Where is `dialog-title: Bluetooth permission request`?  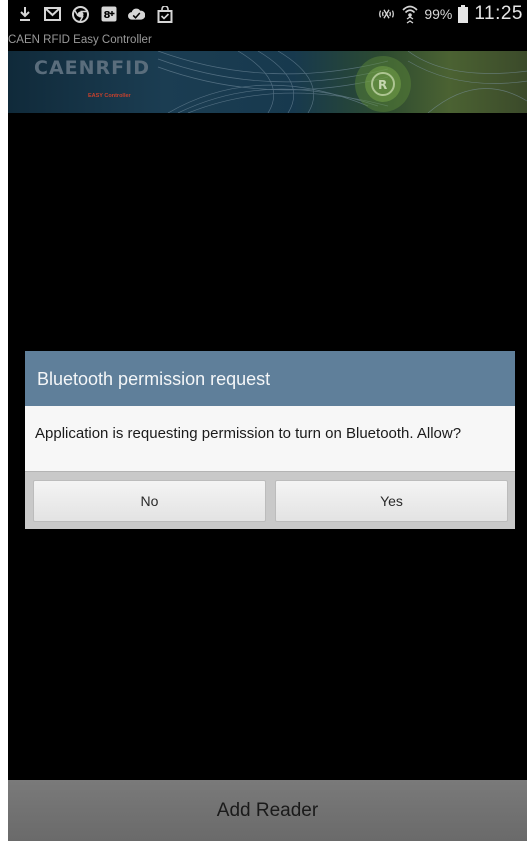 dialog-title: Bluetooth permission request is located at coordinates (154, 379).